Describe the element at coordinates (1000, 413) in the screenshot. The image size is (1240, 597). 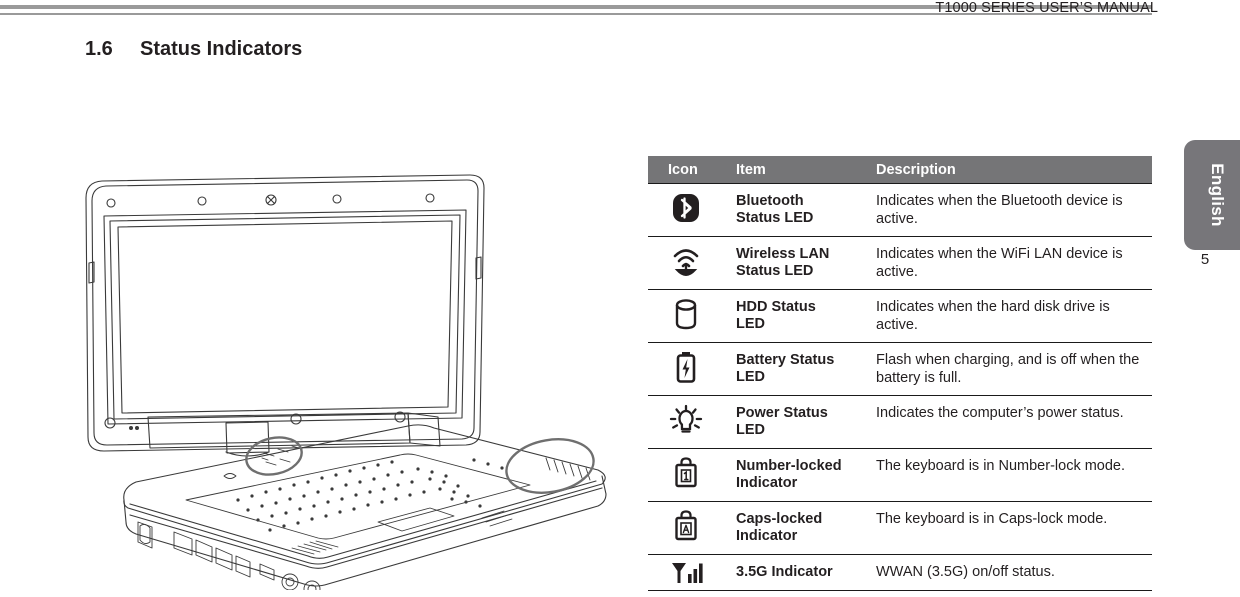
I see `description-text: Indicates the computer’s power status.` at that location.